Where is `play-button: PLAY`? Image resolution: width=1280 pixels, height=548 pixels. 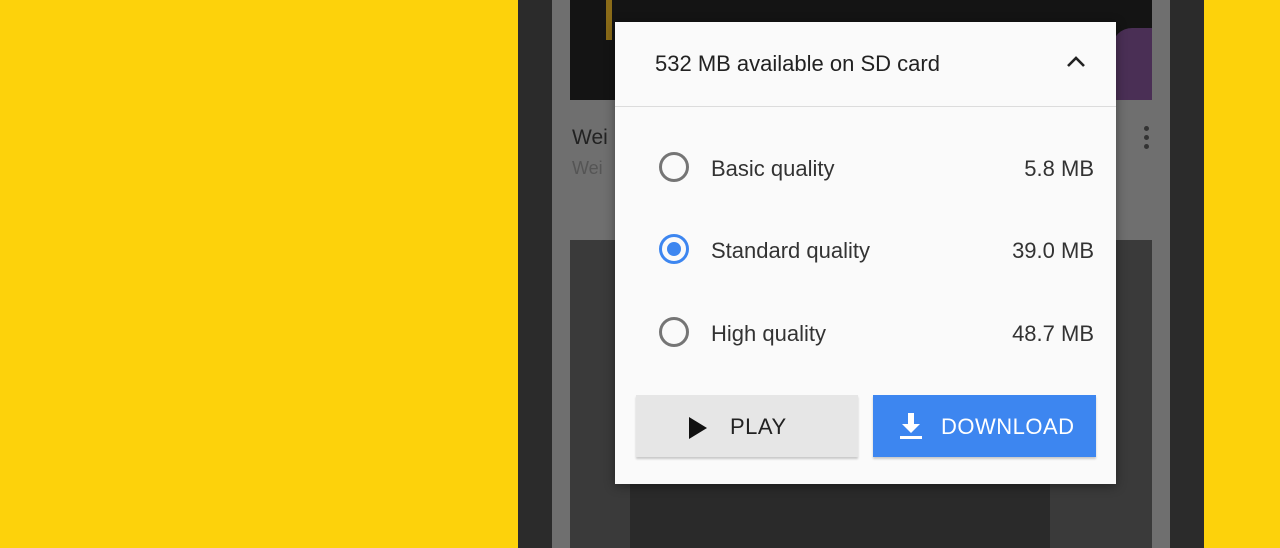 play-button: PLAY is located at coordinates (747, 426).